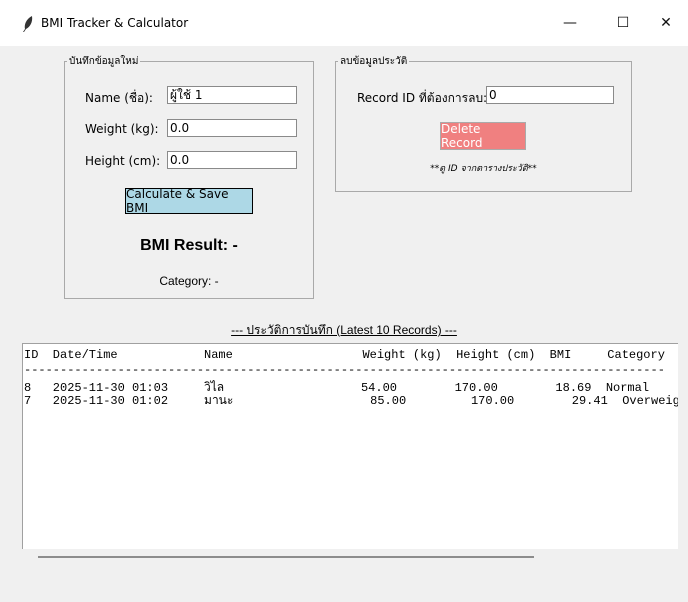  What do you see at coordinates (189, 245) in the screenshot?
I see `bmi-result: BMI Result: -` at bounding box center [189, 245].